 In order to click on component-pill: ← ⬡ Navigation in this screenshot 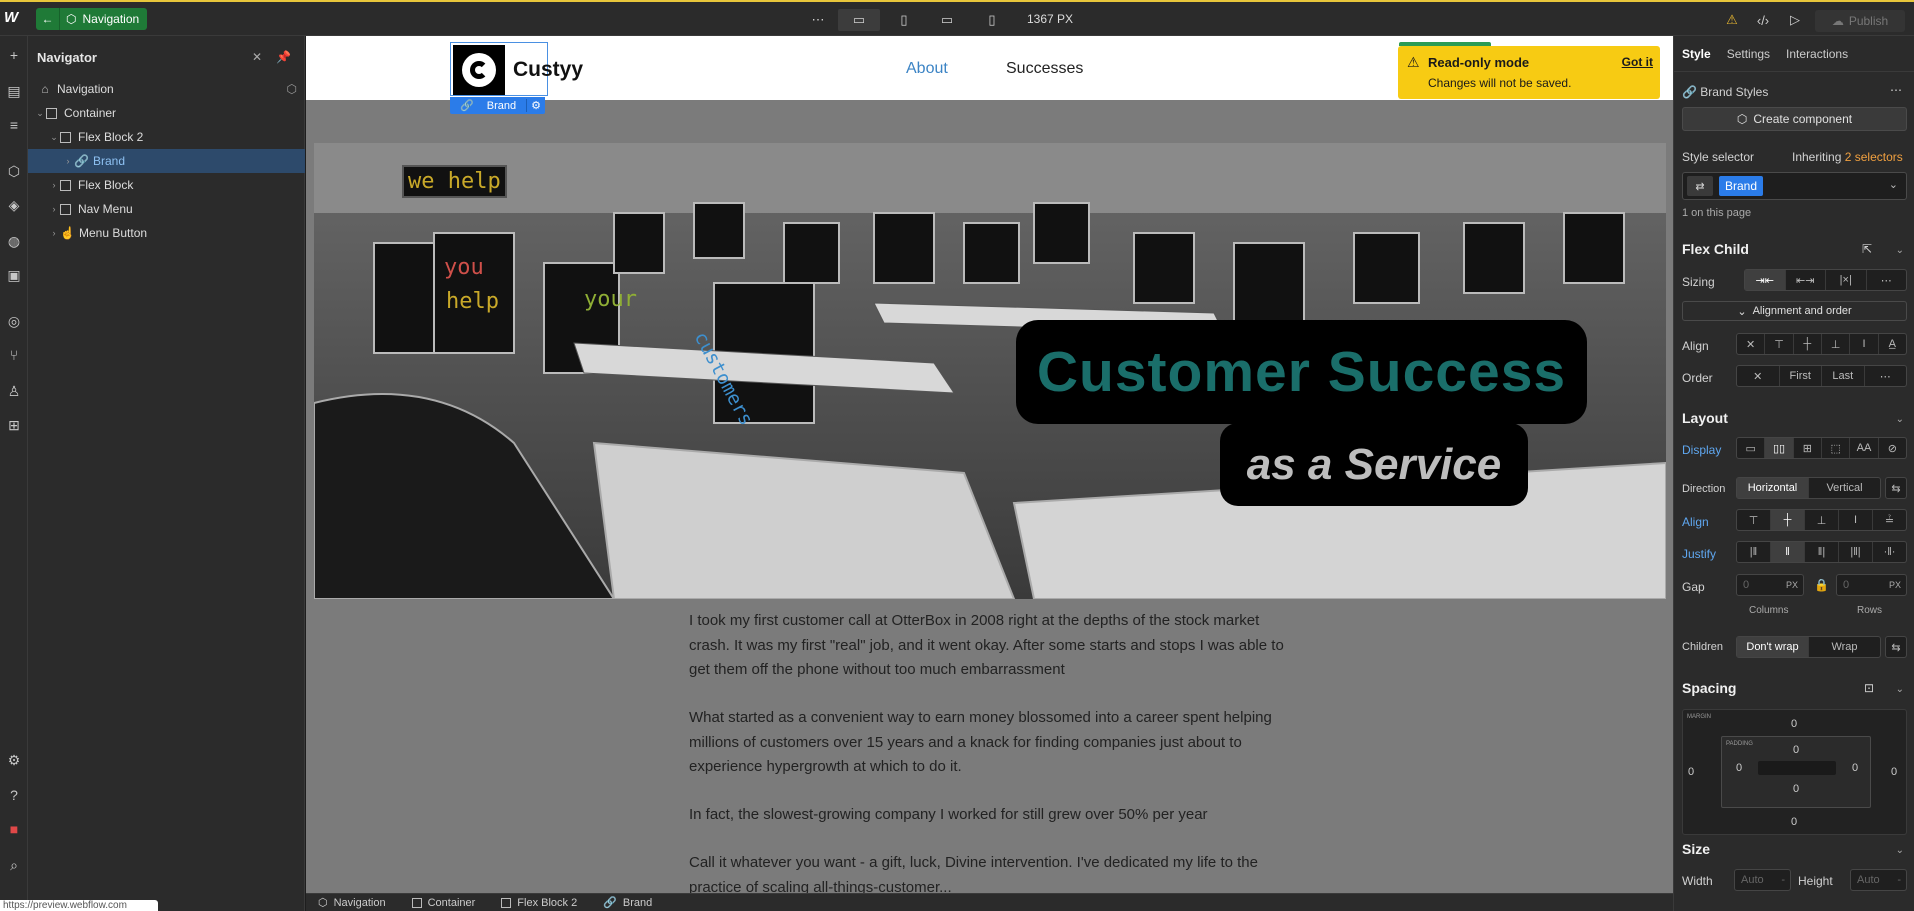, I will do `click(92, 19)`.